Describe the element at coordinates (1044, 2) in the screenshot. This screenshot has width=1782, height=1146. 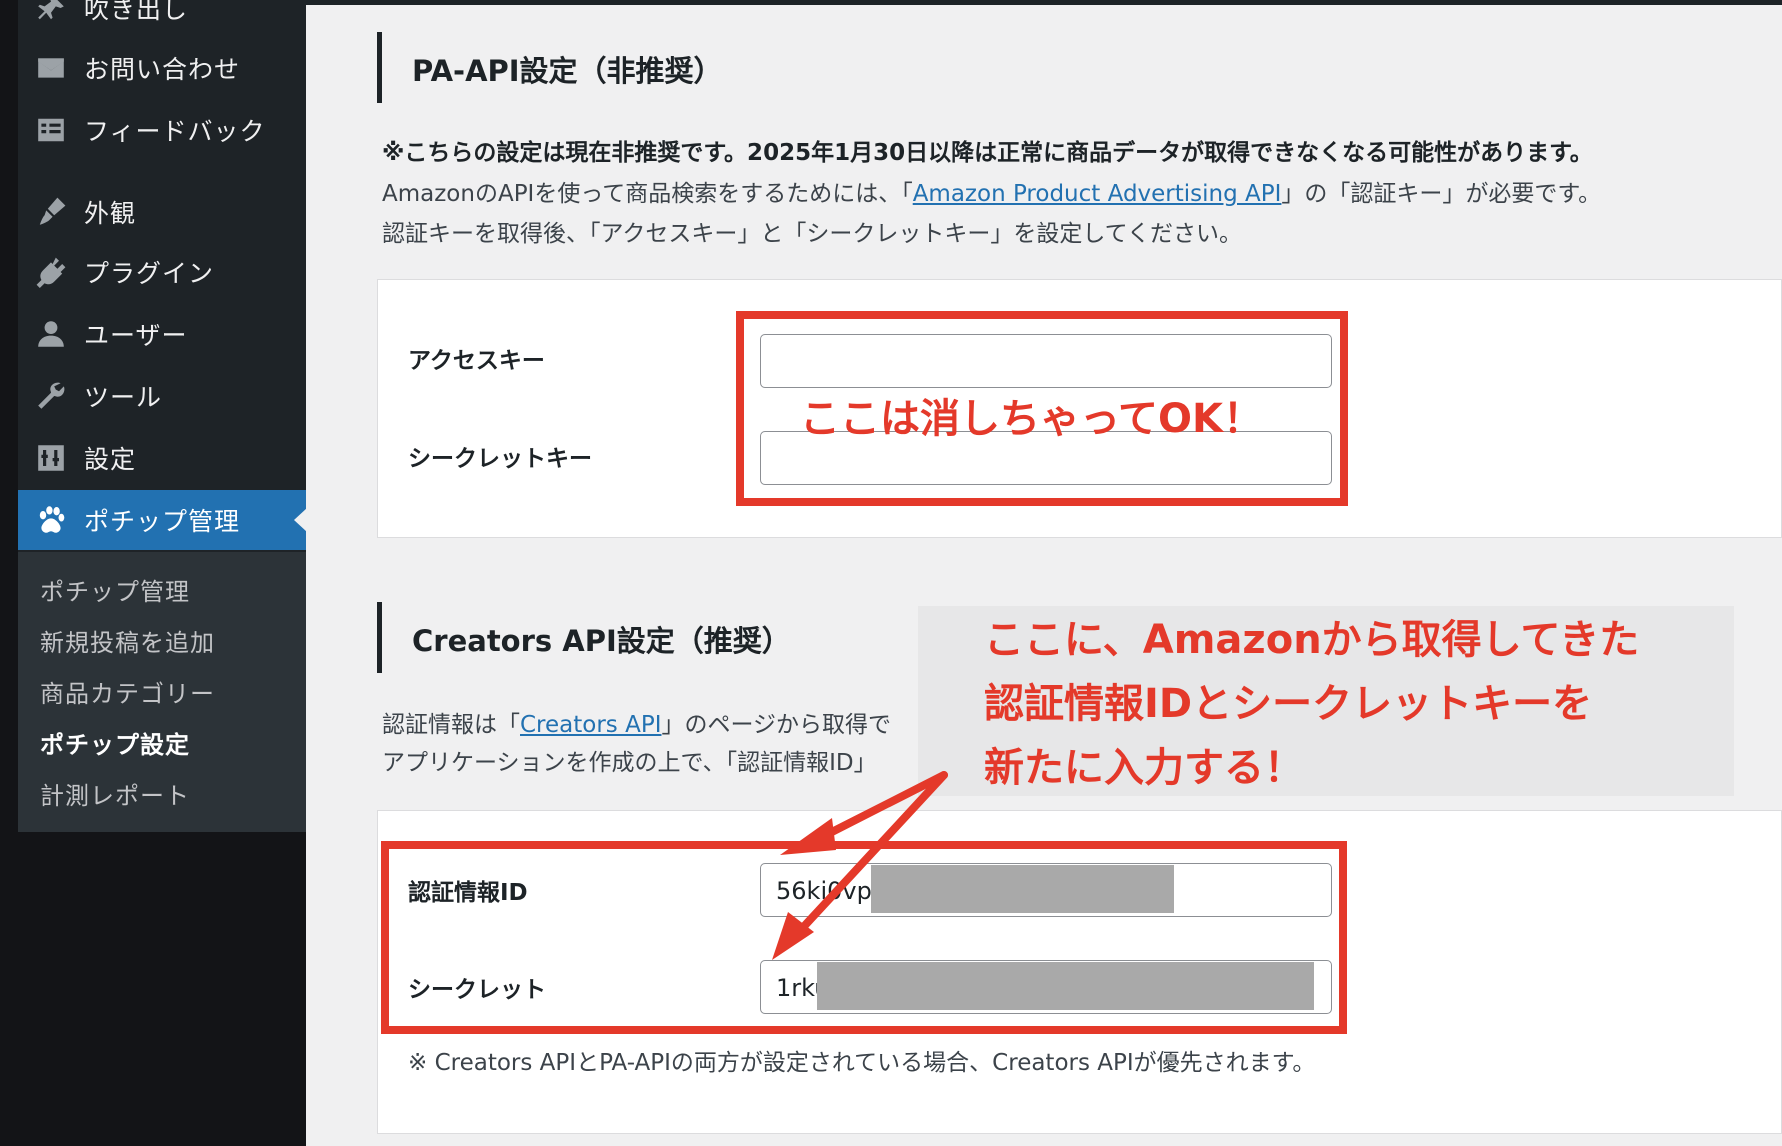
I see `admin-bar-edge` at that location.